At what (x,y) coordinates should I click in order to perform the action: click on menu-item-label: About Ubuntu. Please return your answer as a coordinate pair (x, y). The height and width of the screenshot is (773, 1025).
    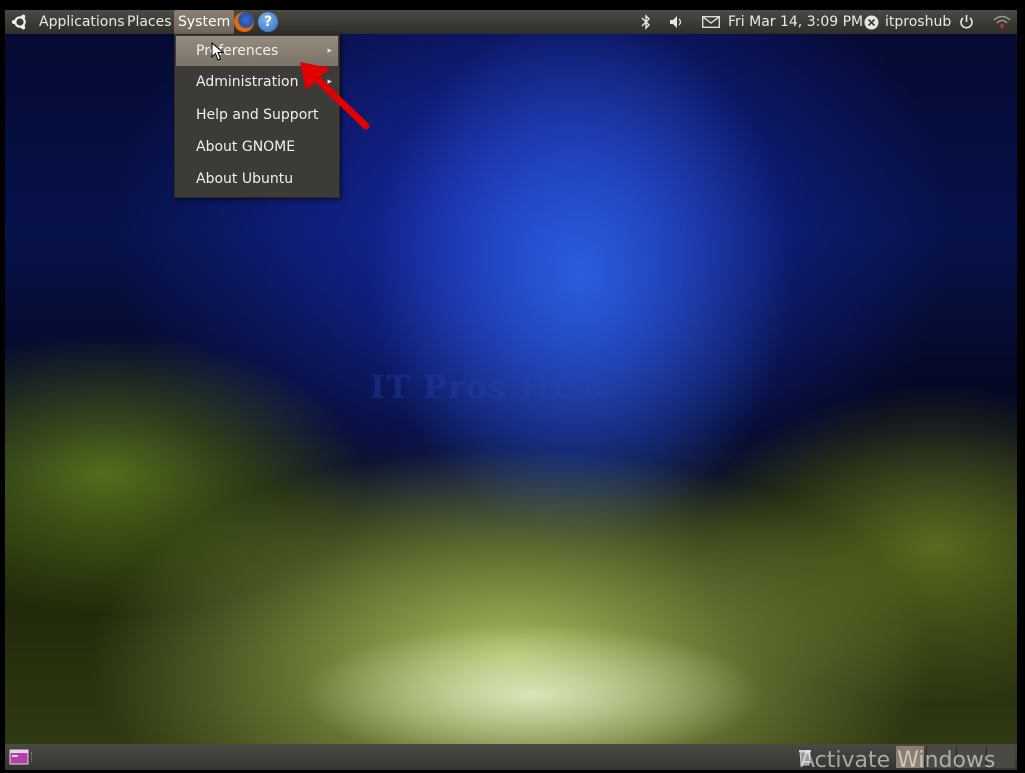
    Looking at the image, I should click on (245, 179).